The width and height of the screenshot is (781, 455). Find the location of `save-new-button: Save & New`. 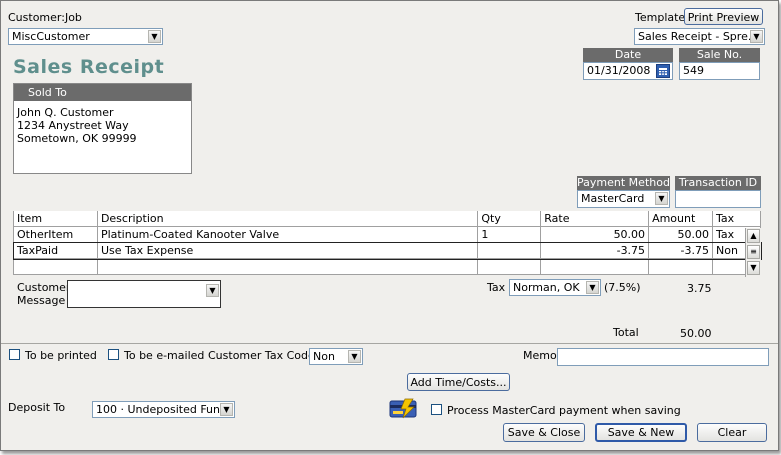

save-new-button: Save & New is located at coordinates (641, 432).